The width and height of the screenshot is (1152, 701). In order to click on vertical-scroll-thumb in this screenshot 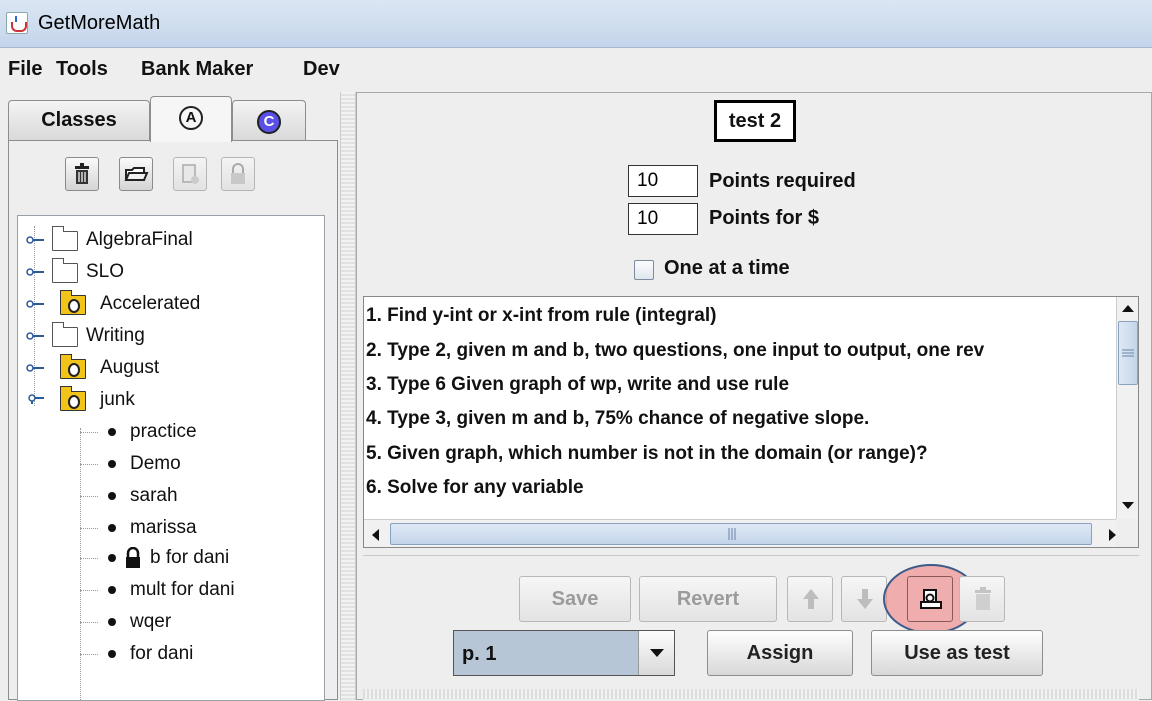, I will do `click(1128, 353)`.